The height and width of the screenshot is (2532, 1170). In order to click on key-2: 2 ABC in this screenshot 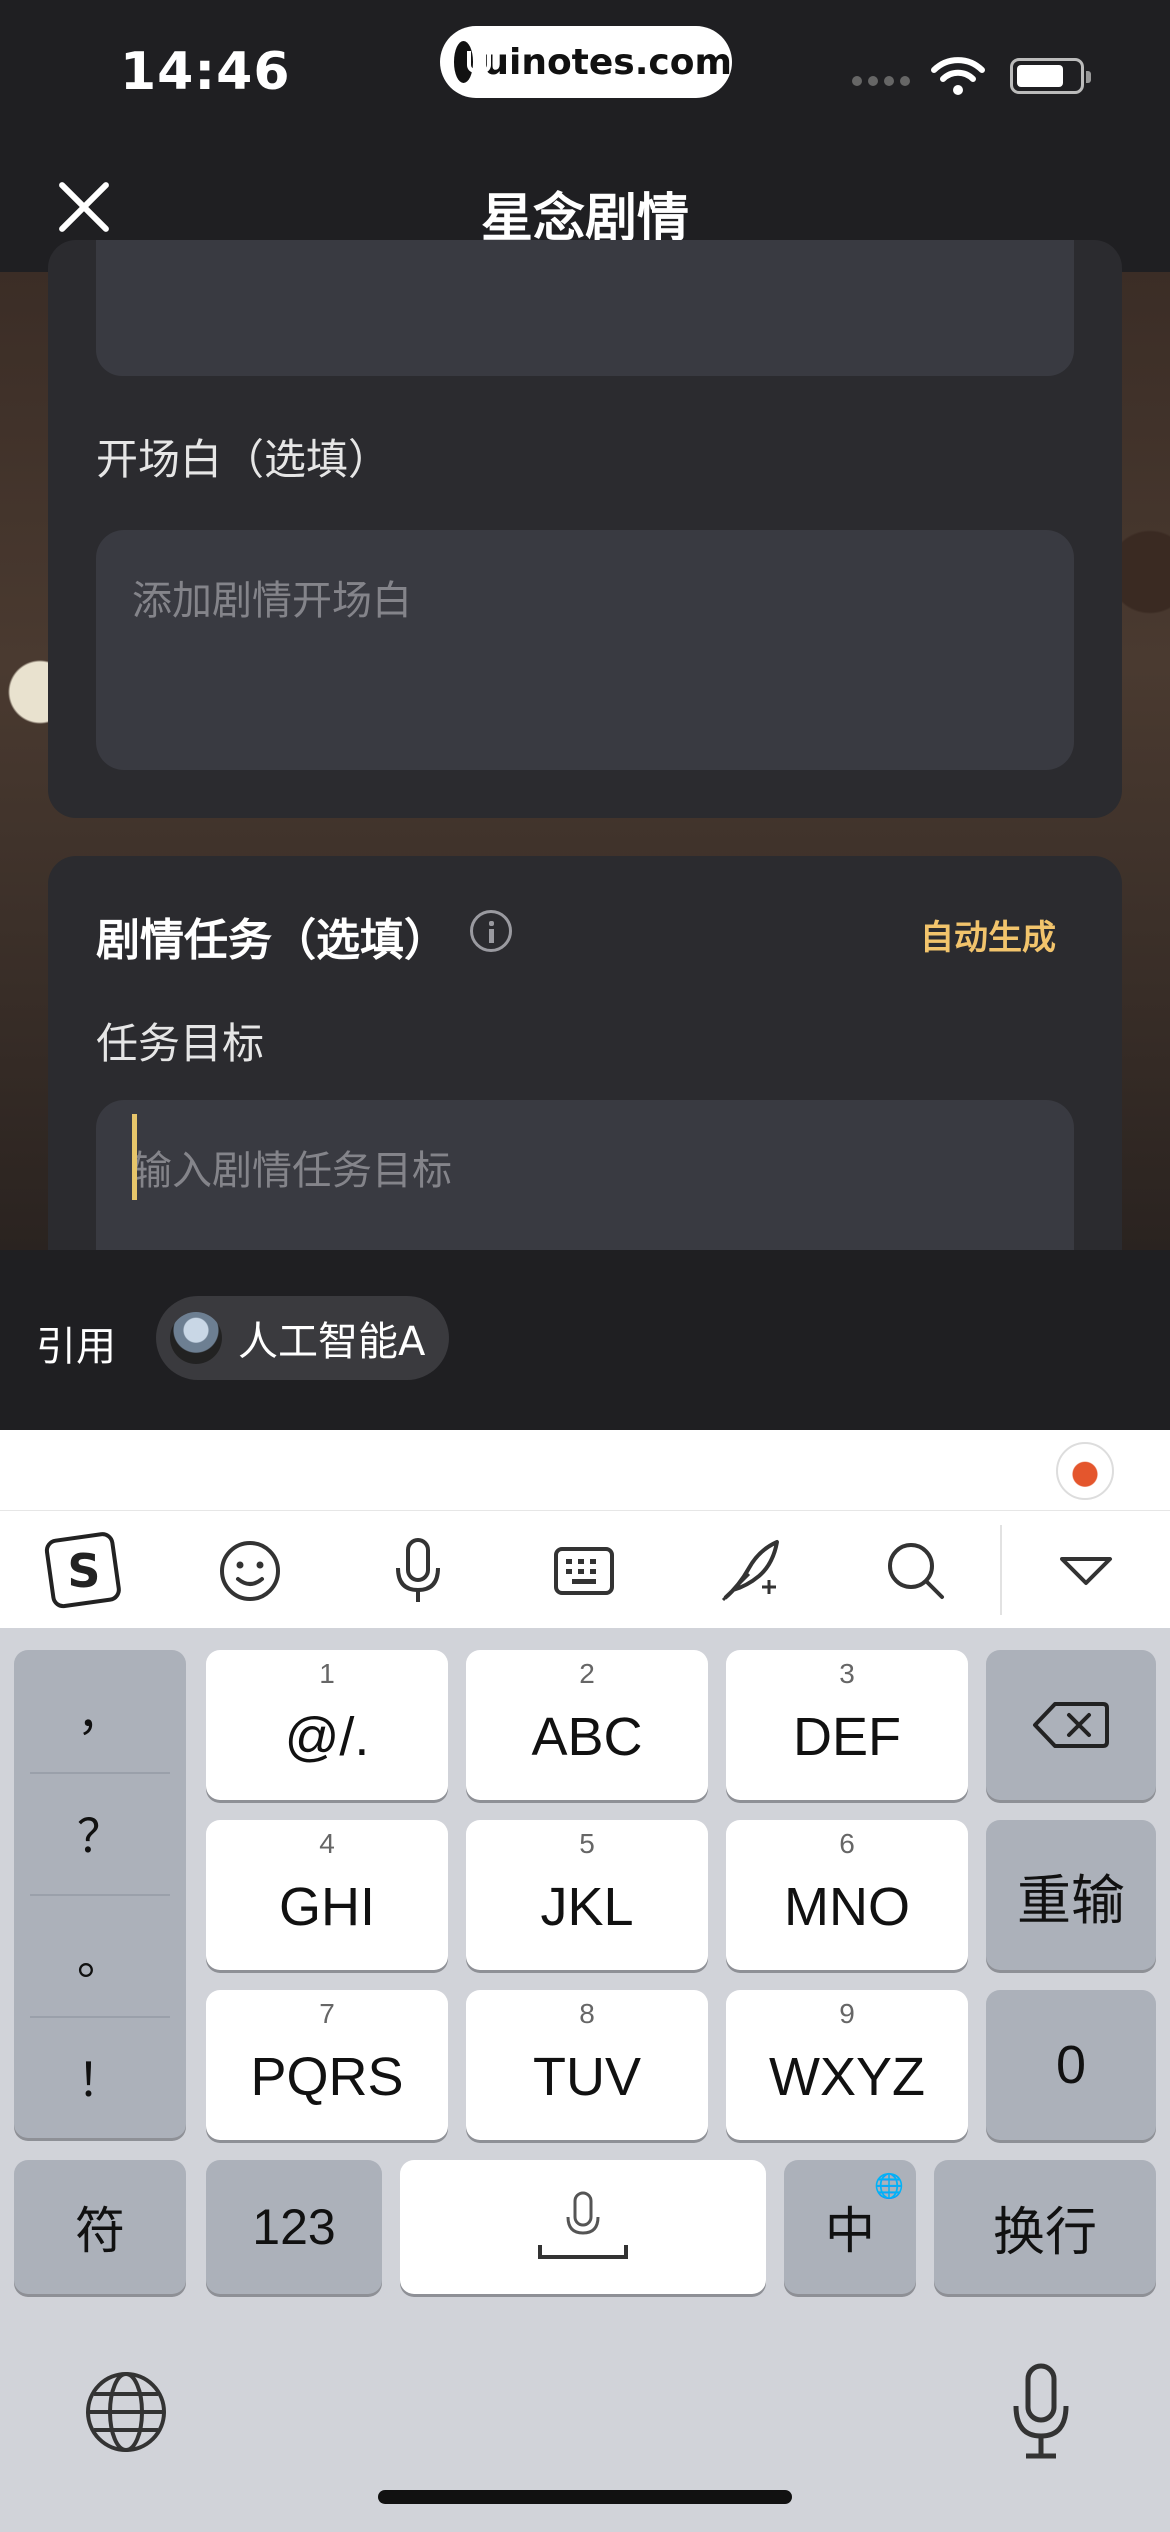, I will do `click(587, 1725)`.